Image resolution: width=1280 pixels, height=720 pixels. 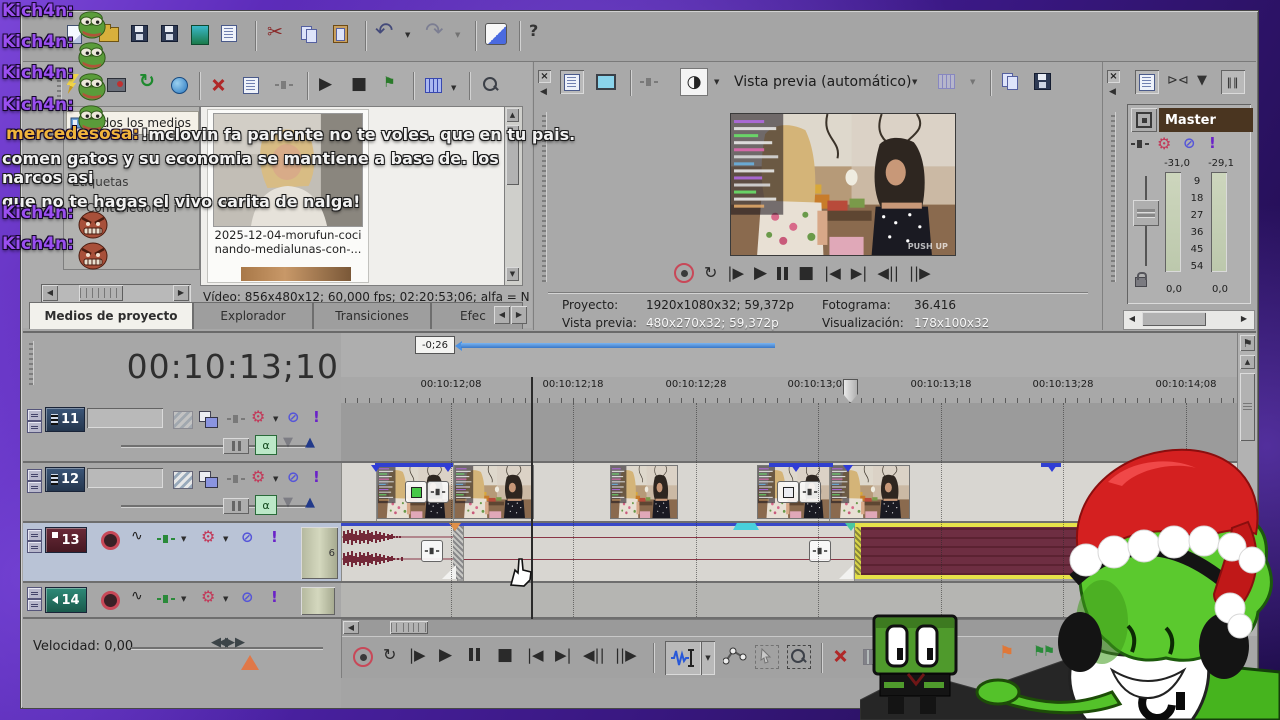 What do you see at coordinates (1244, 319) in the screenshot?
I see `scroll-right-button: ▶` at bounding box center [1244, 319].